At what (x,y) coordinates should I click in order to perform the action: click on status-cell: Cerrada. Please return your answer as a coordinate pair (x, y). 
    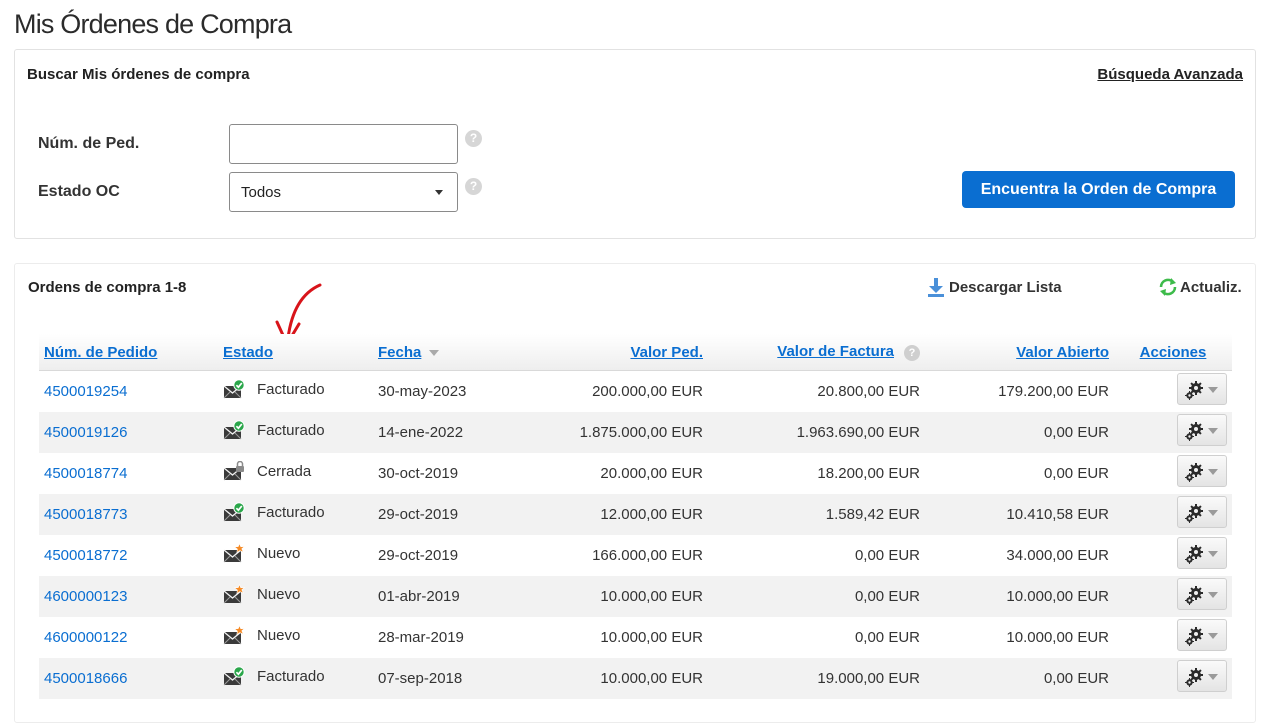
    Looking at the image, I should click on (295, 473).